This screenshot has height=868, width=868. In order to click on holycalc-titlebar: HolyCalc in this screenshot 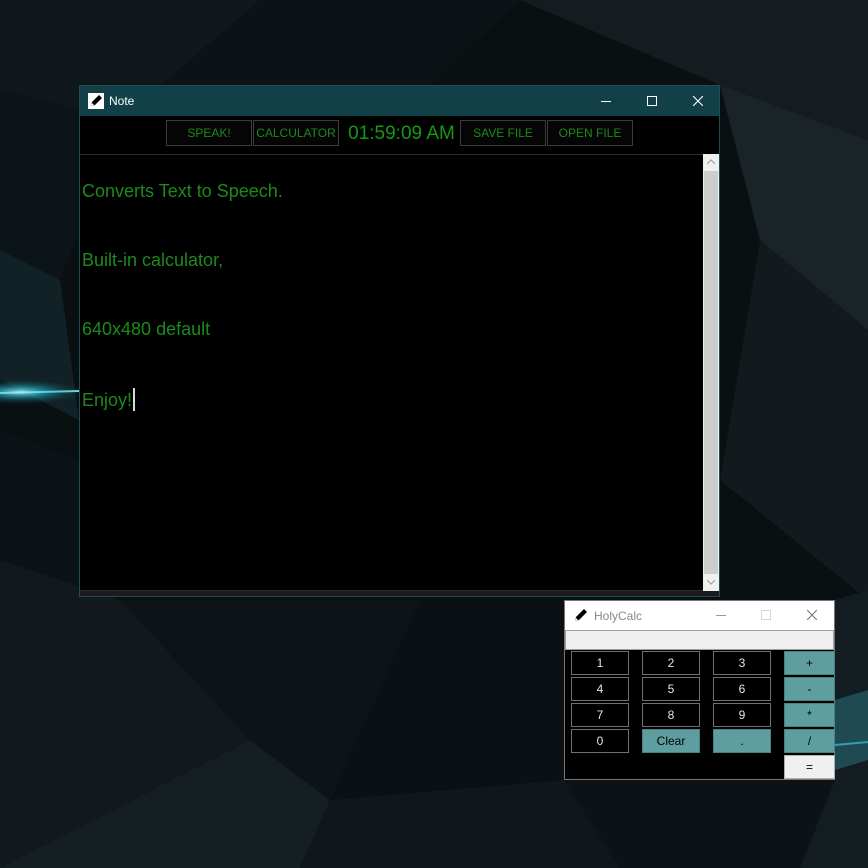, I will do `click(699, 615)`.